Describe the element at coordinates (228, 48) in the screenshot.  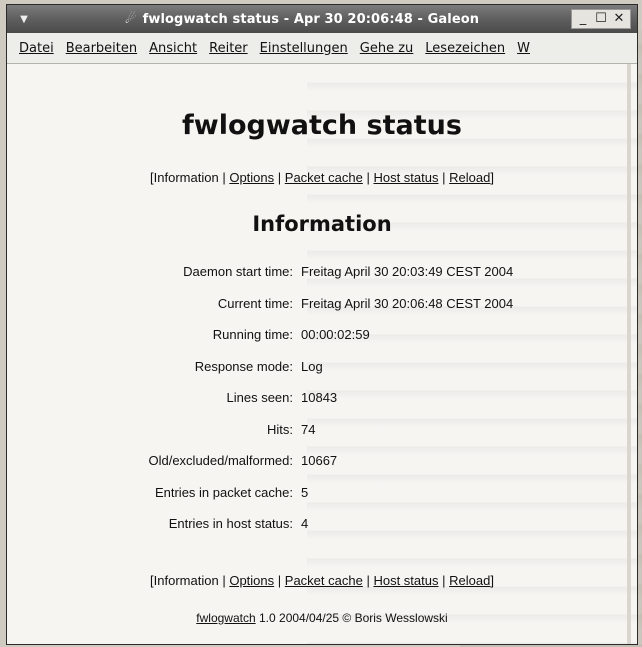
I see `menu-reiter: Reiter` at that location.